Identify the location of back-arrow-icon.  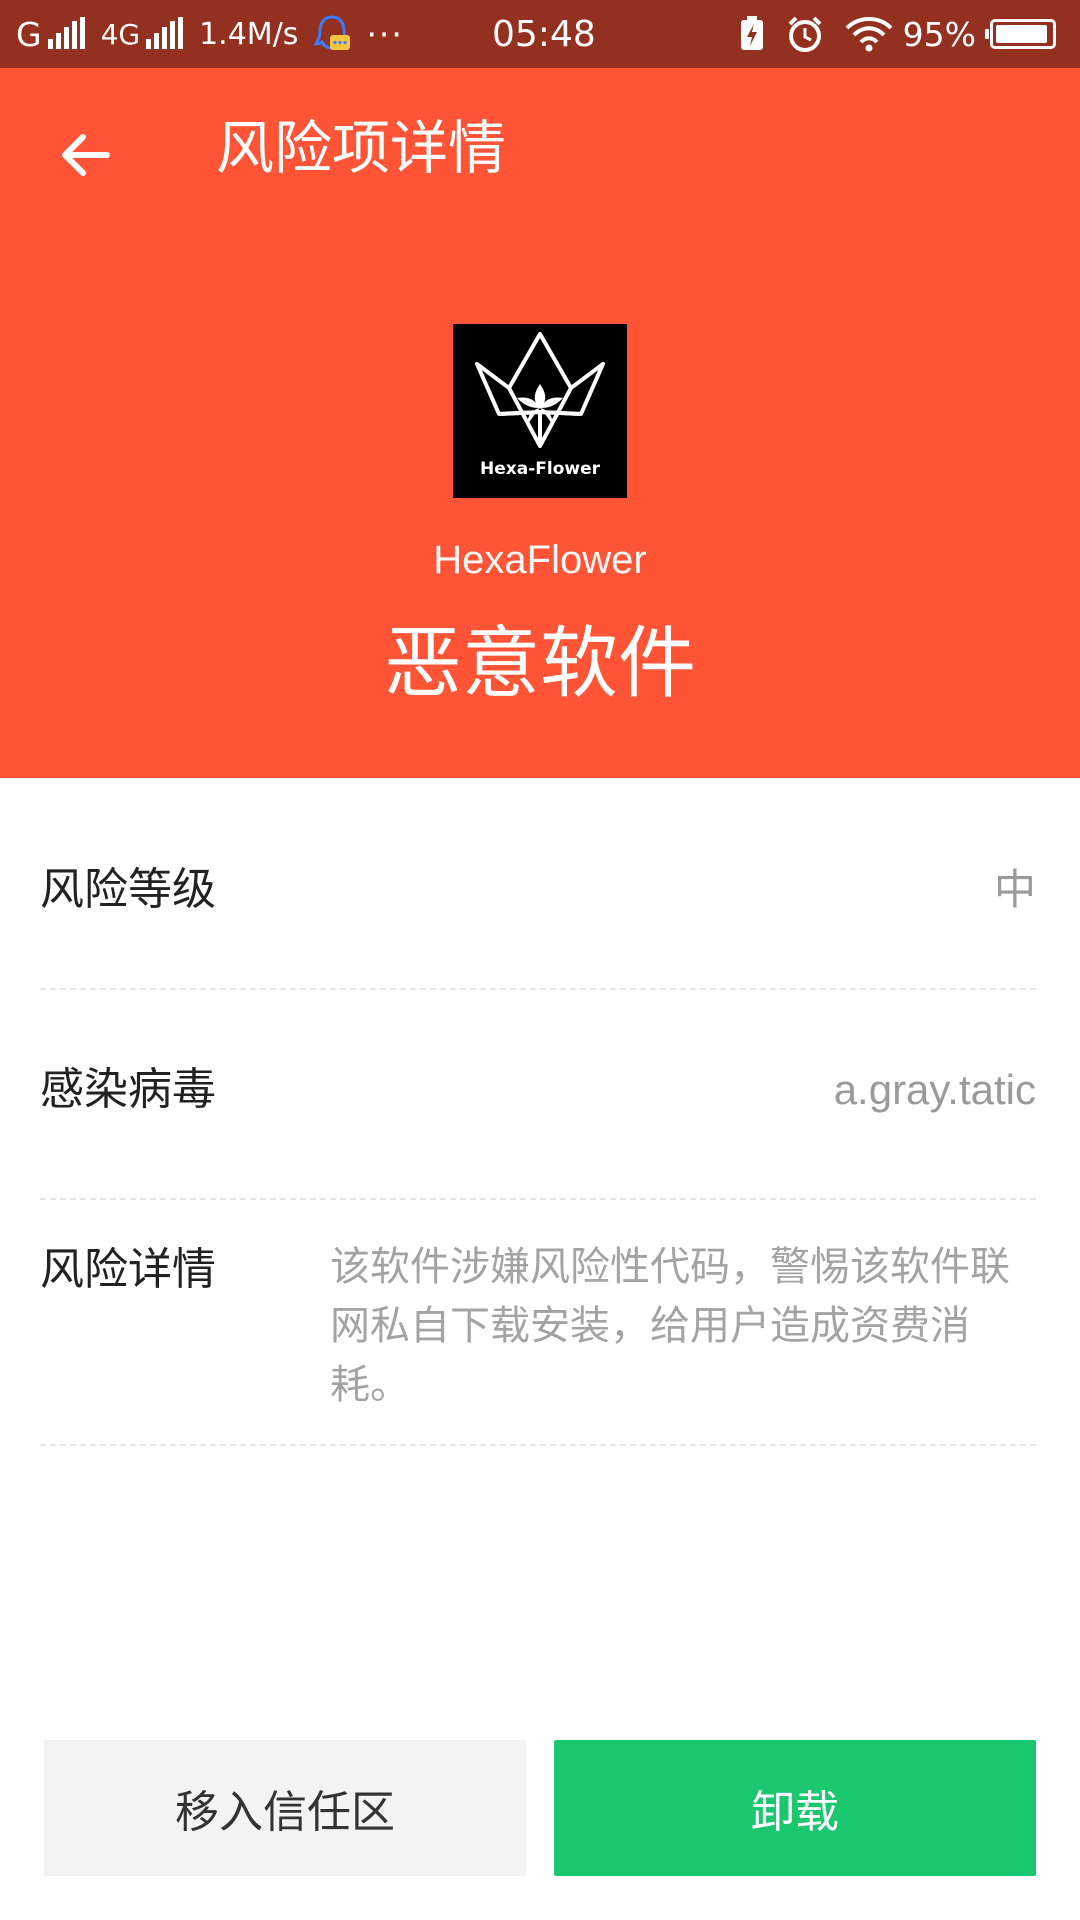
(86, 155).